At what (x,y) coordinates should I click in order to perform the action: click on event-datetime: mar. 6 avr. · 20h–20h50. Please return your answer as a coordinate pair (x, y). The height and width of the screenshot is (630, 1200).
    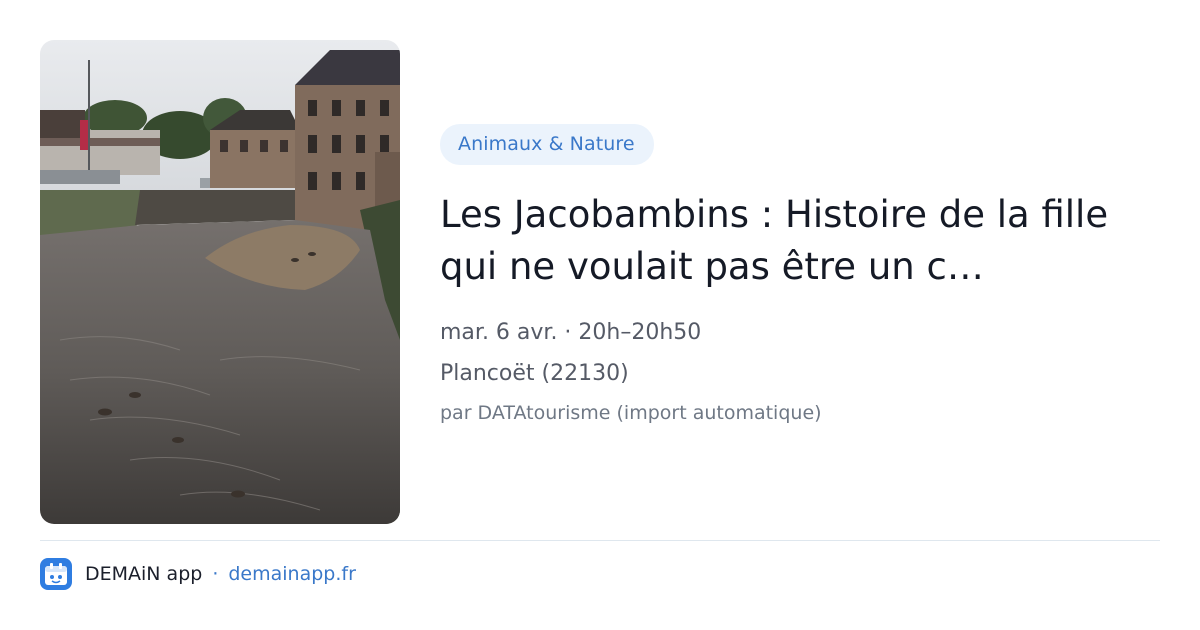
    Looking at the image, I should click on (571, 332).